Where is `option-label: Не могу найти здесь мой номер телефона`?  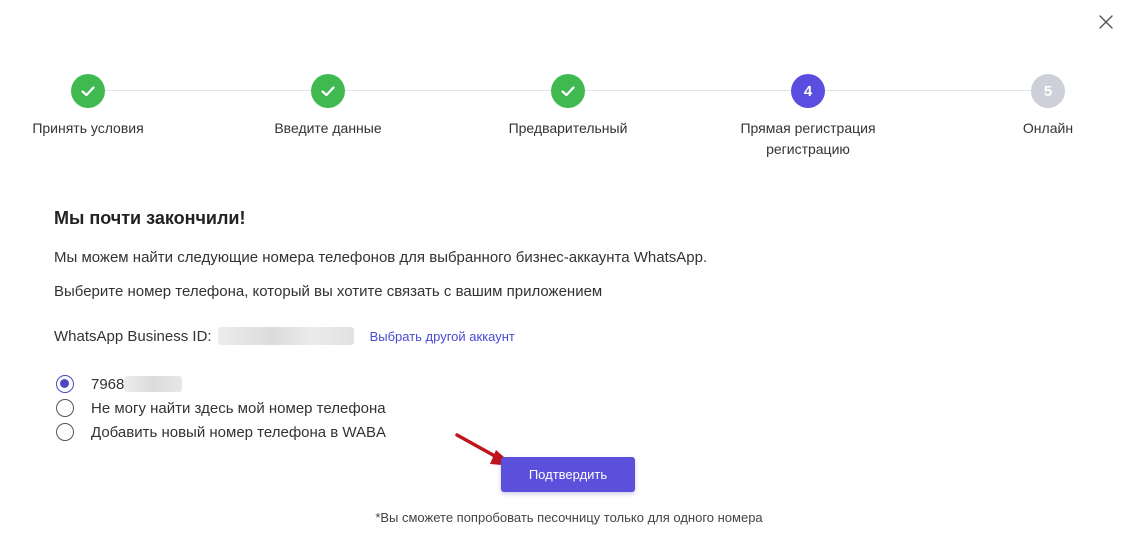
option-label: Не могу найти здесь мой номер телефона is located at coordinates (238, 408).